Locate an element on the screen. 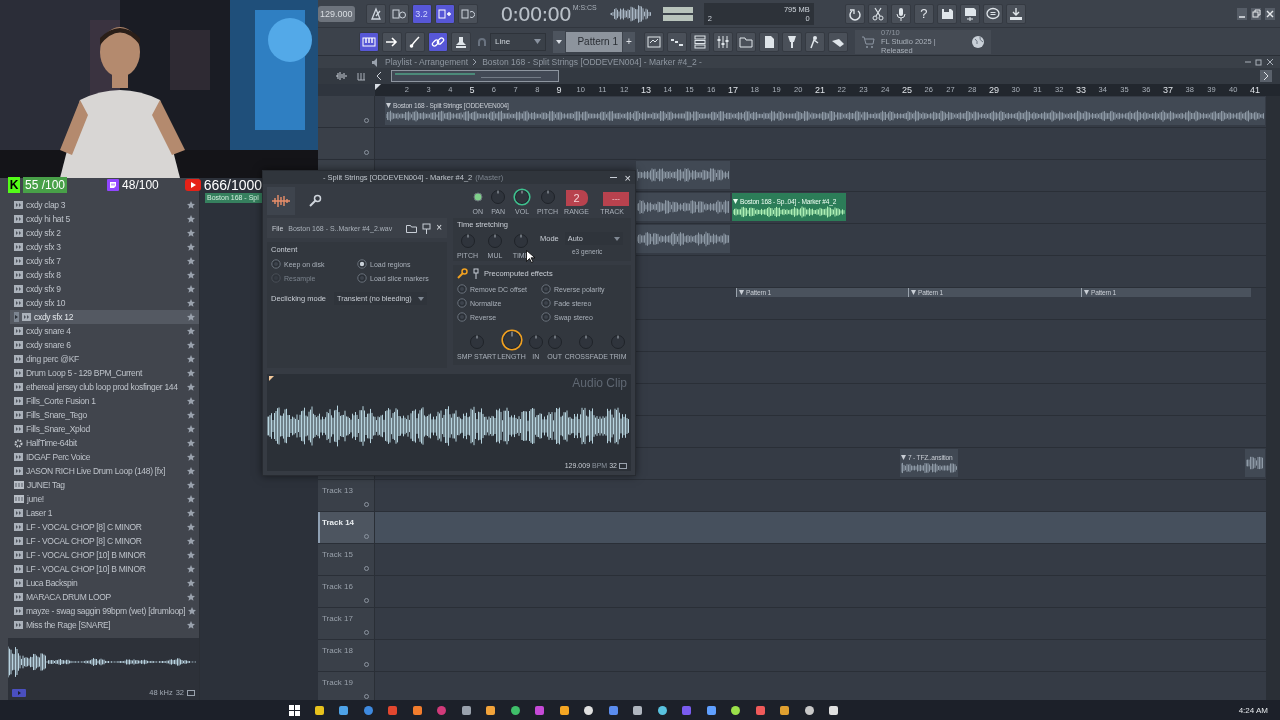 The image size is (1280, 720). mixer-button is located at coordinates (723, 41).